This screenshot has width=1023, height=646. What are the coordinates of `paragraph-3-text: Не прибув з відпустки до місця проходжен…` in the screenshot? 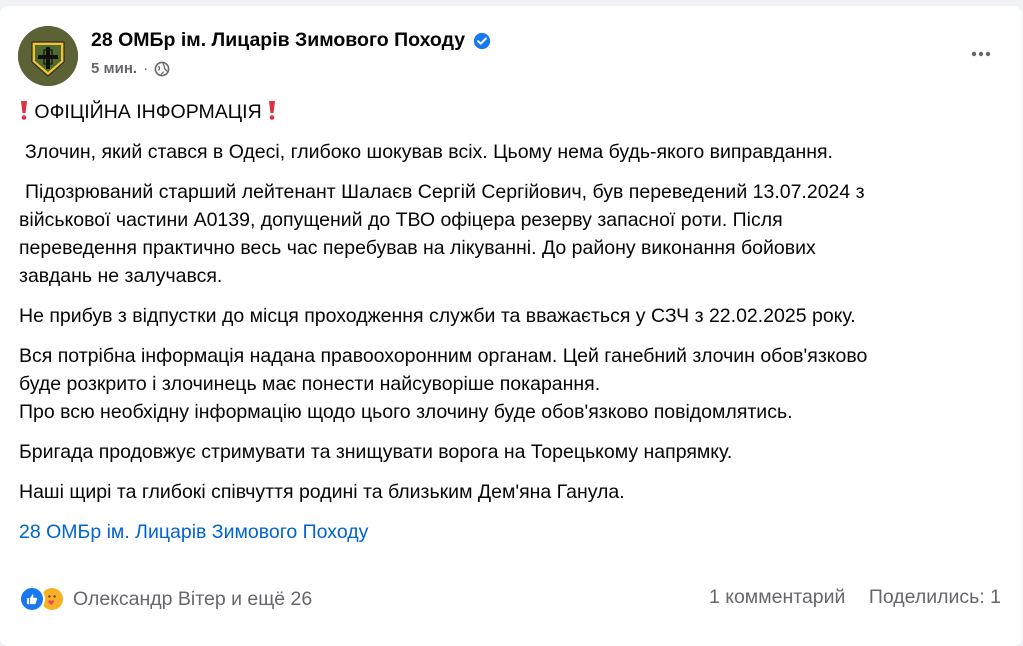 It's located at (437, 316).